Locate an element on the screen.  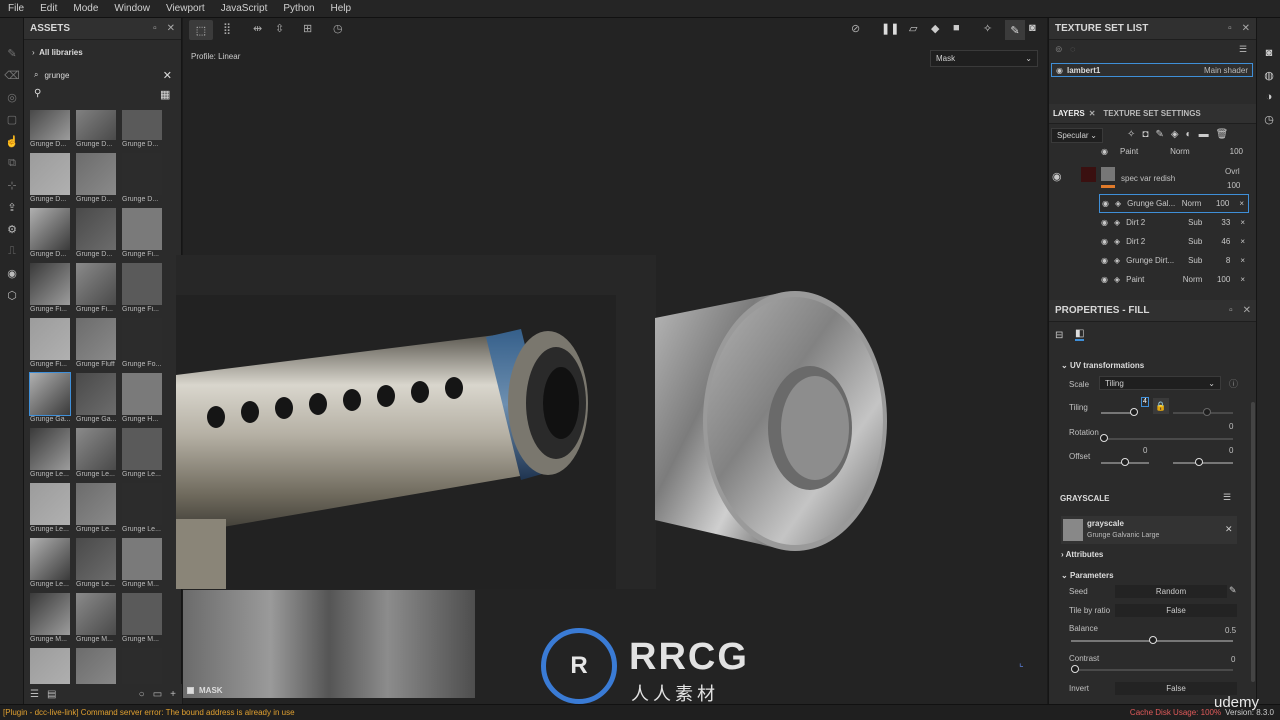
uv-title: ⌄ UV transformations is located at coordinates (1102, 365).